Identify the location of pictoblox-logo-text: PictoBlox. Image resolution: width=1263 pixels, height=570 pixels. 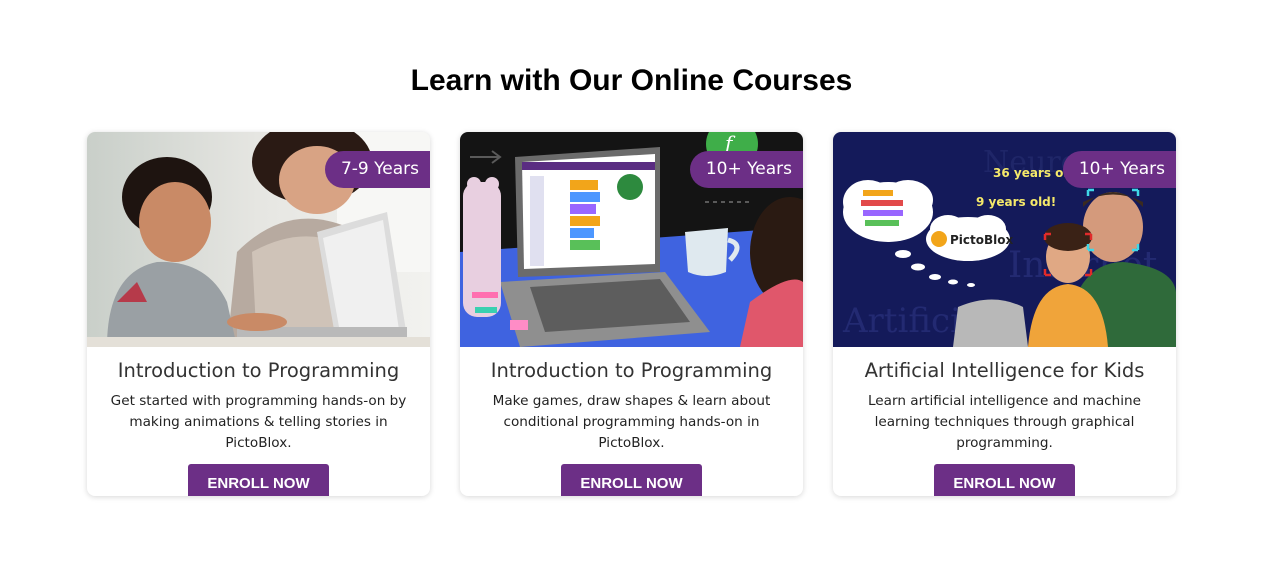
(982, 240).